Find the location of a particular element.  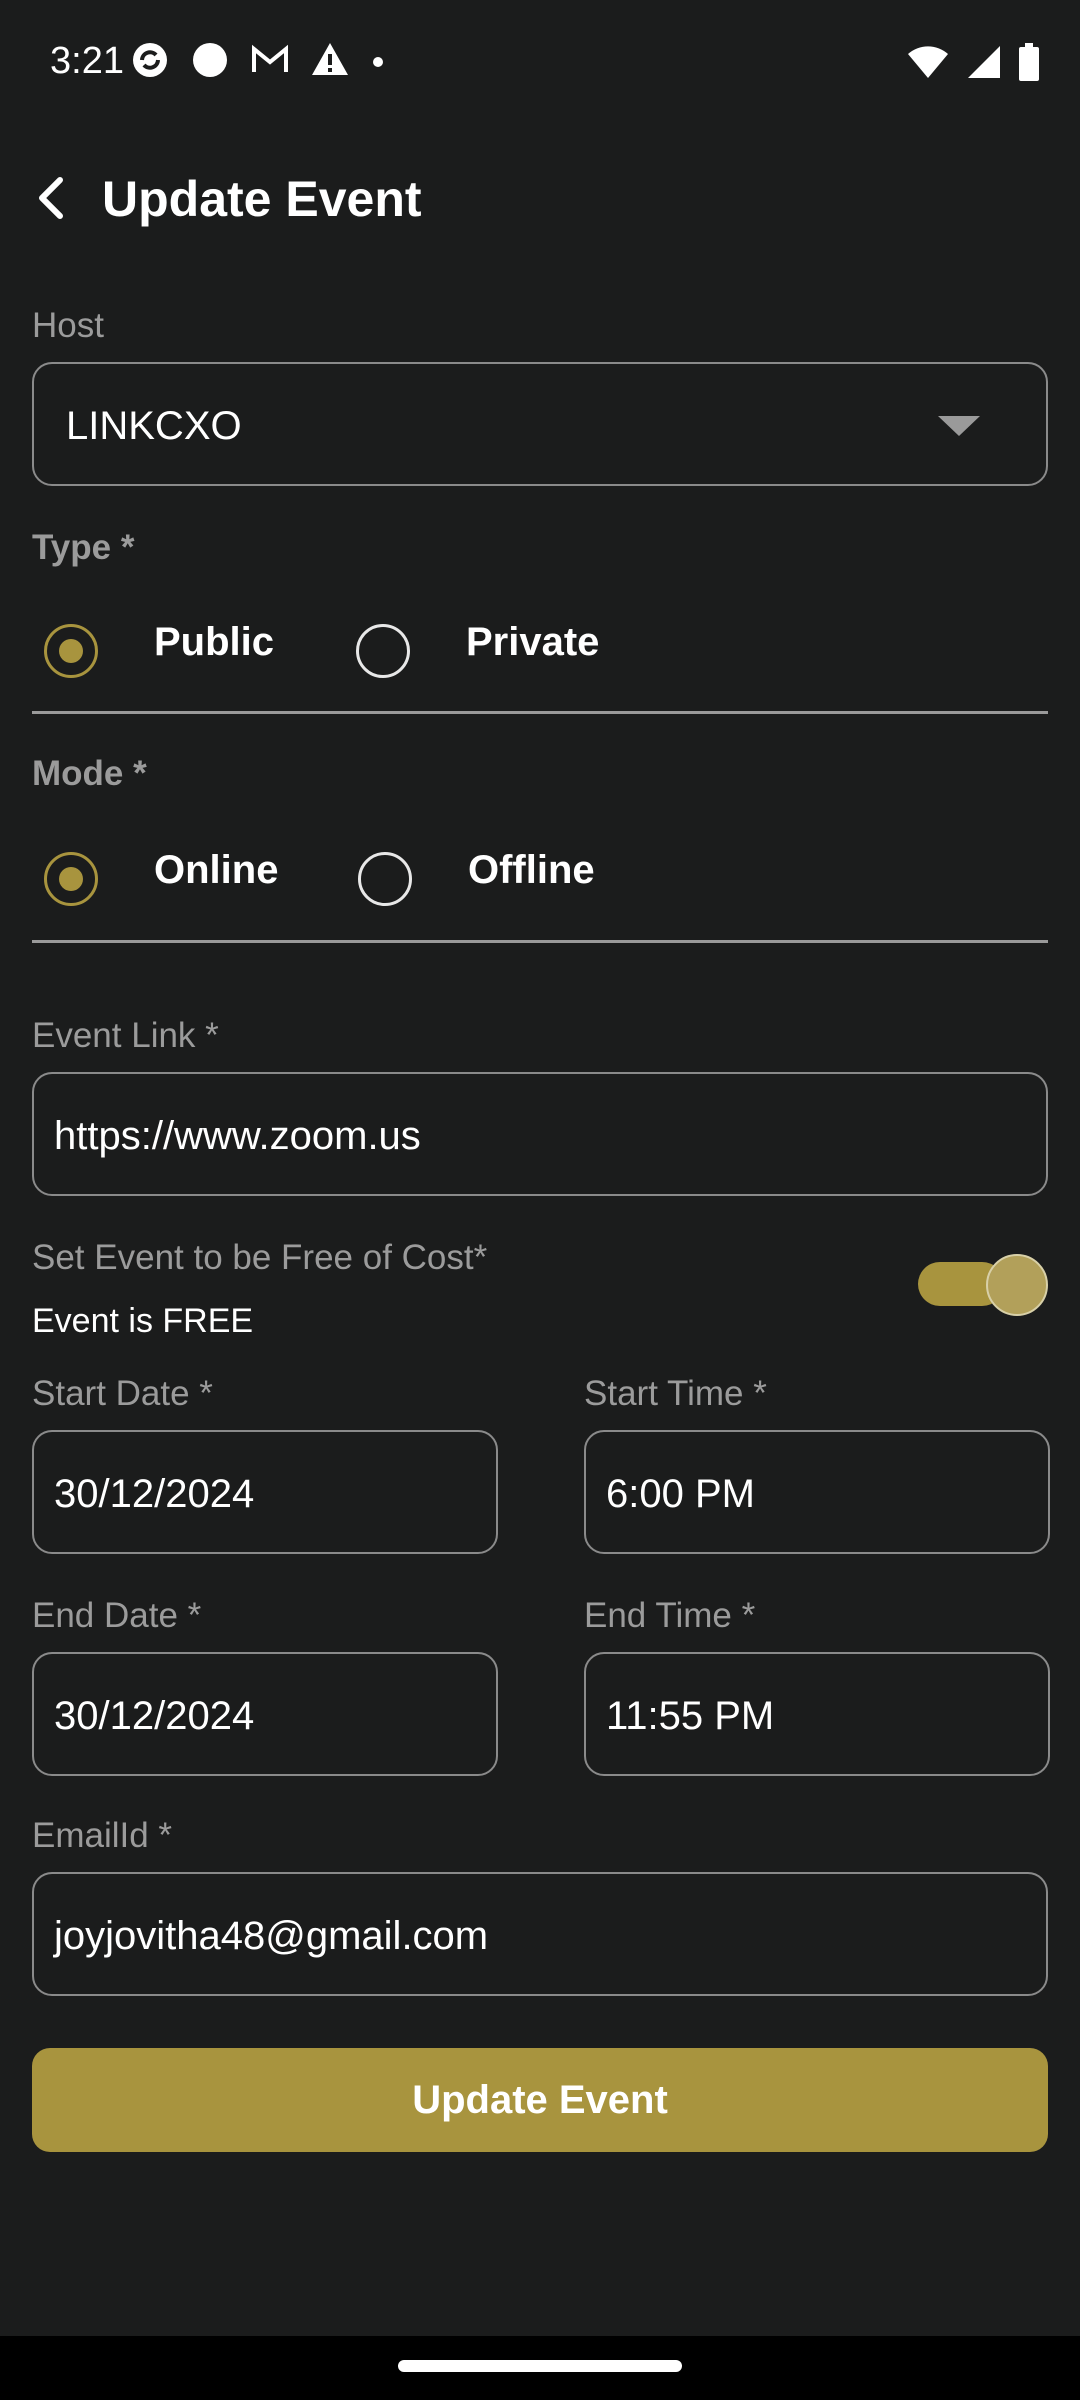

notification-icons is located at coordinates (258, 60).